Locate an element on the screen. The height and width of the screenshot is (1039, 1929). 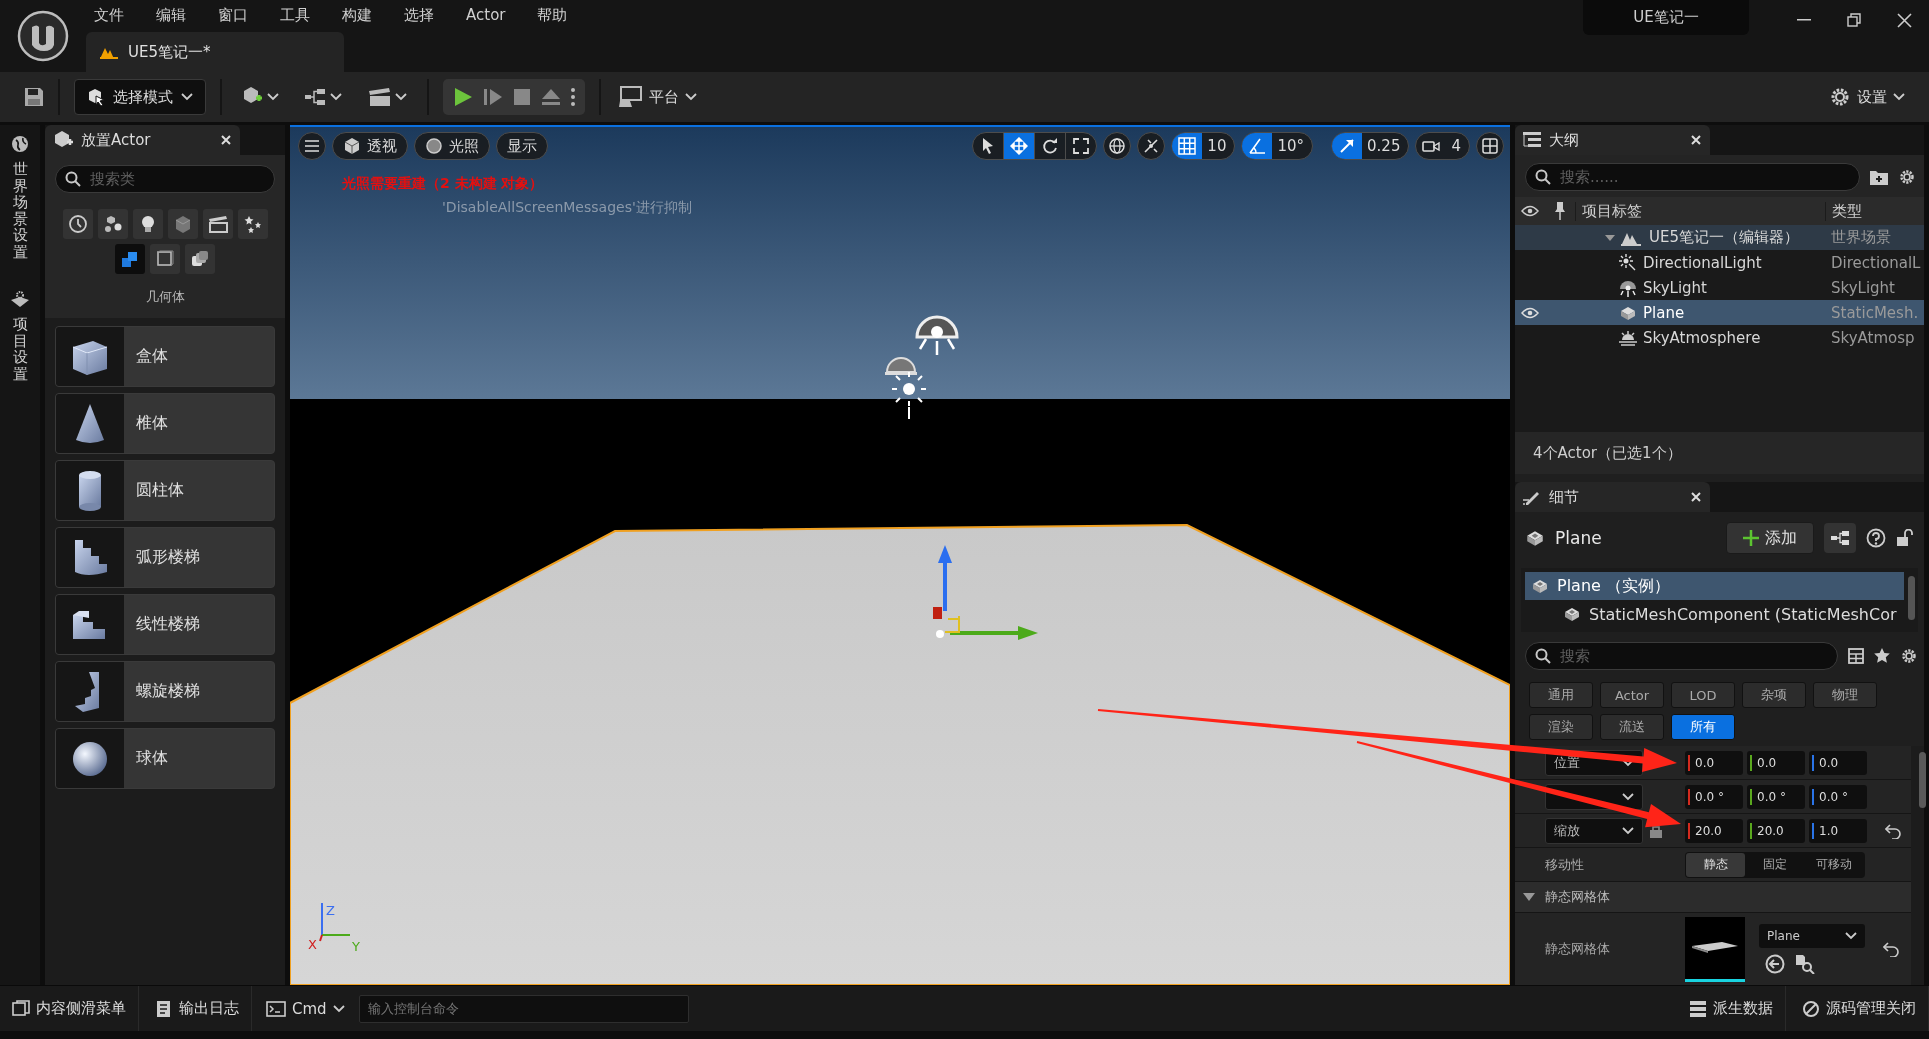
minimize-icon is located at coordinates (1804, 20).